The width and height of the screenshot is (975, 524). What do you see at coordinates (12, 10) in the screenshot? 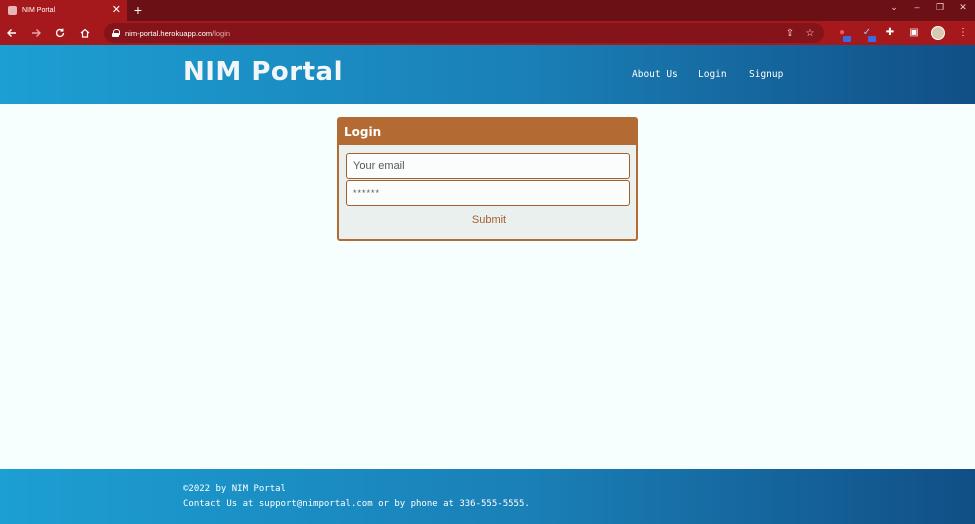
I see `favicon-icon` at bounding box center [12, 10].